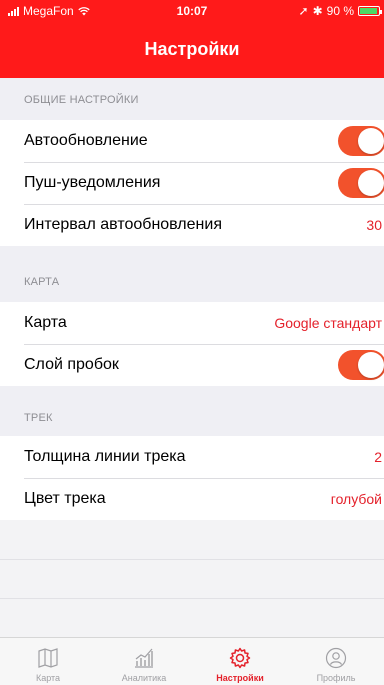 This screenshot has width=384, height=685. Describe the element at coordinates (328, 323) in the screenshot. I see `map-value: Google стандарт` at that location.